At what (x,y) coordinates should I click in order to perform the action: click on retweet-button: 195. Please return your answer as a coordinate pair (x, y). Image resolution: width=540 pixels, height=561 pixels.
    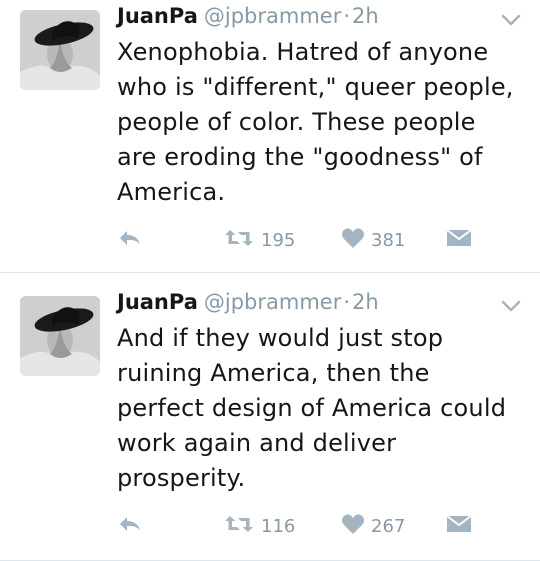
    Looking at the image, I should click on (259, 240).